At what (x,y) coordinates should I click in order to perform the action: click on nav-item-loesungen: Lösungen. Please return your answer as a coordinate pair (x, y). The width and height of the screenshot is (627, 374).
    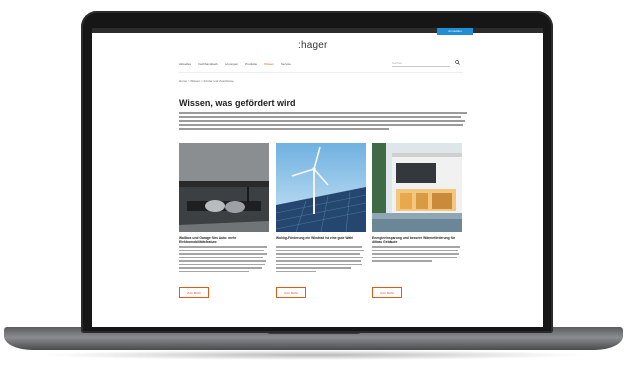
    Looking at the image, I should click on (231, 64).